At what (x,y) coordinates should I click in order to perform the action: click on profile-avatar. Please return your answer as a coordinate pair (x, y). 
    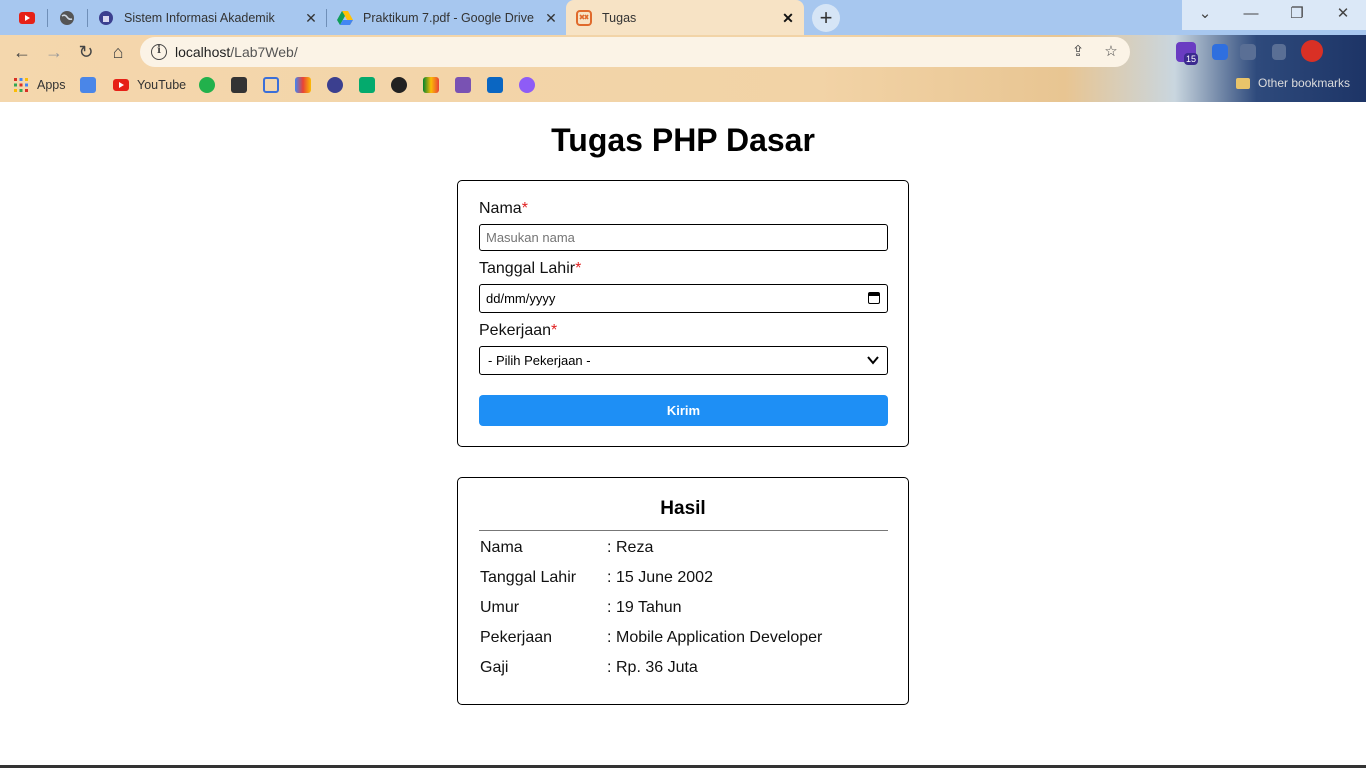
    Looking at the image, I should click on (1312, 51).